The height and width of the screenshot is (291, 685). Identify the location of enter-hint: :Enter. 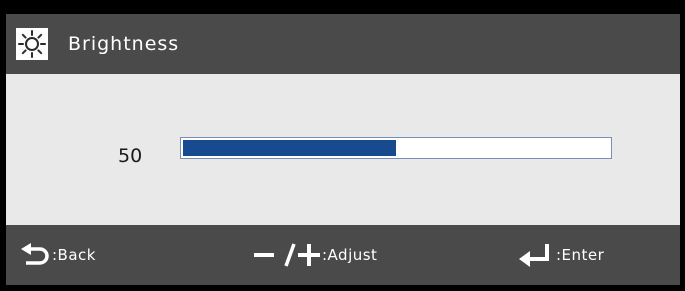
(560, 255).